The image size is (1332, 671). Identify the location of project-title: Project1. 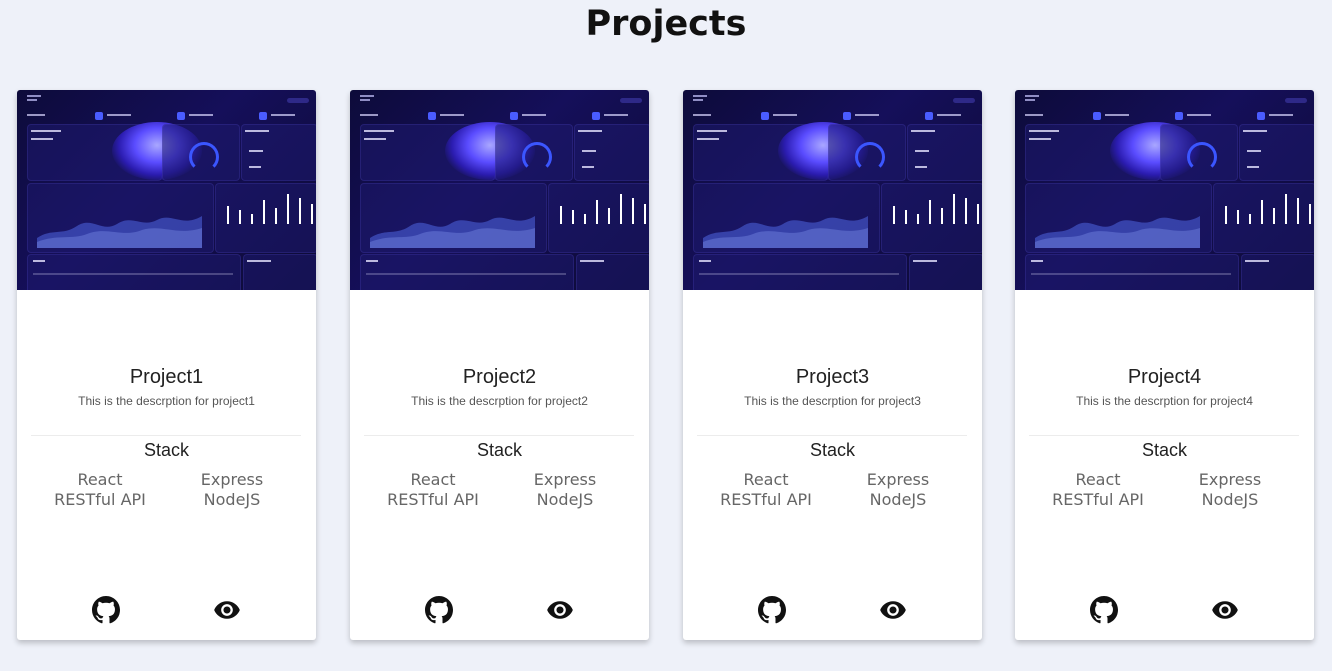
(166, 377).